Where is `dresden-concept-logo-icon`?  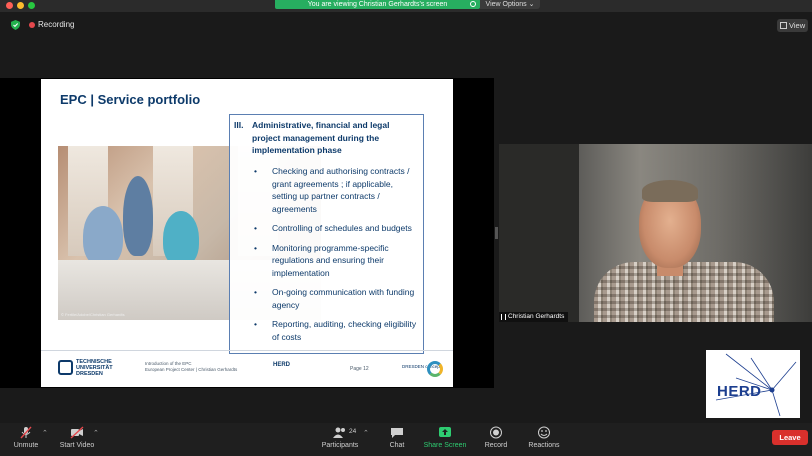 dresden-concept-logo-icon is located at coordinates (435, 369).